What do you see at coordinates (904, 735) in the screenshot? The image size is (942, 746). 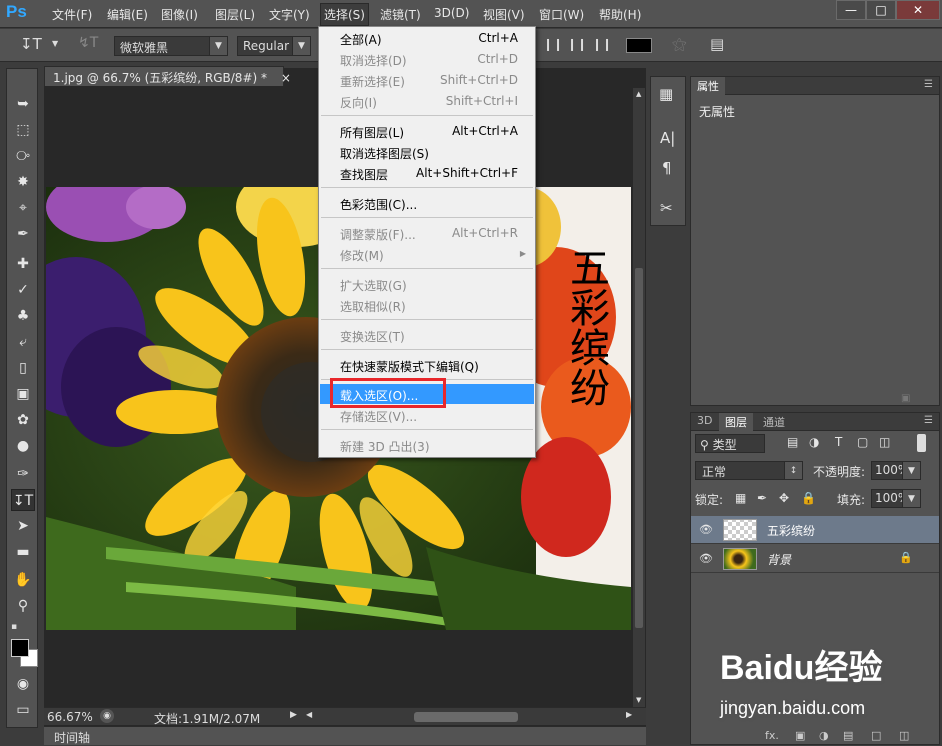 I see `trash-icon: ◫` at bounding box center [904, 735].